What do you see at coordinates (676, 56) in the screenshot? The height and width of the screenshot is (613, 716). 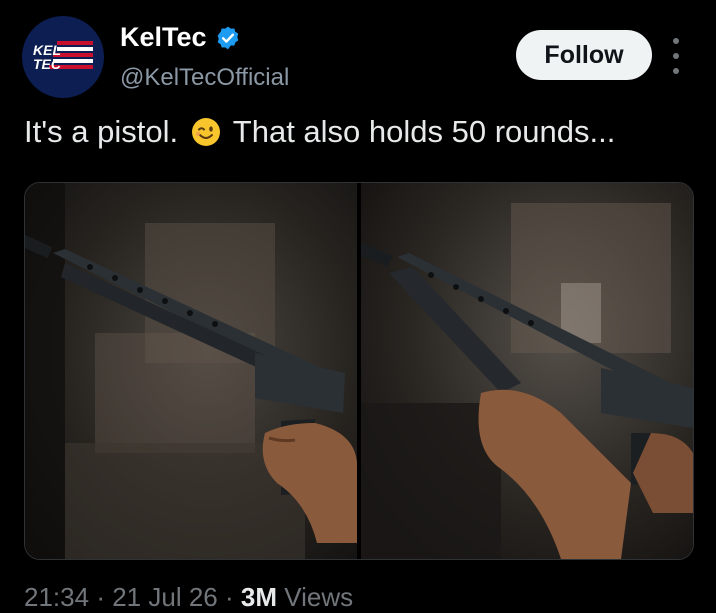 I see `more-vertical-icon` at bounding box center [676, 56].